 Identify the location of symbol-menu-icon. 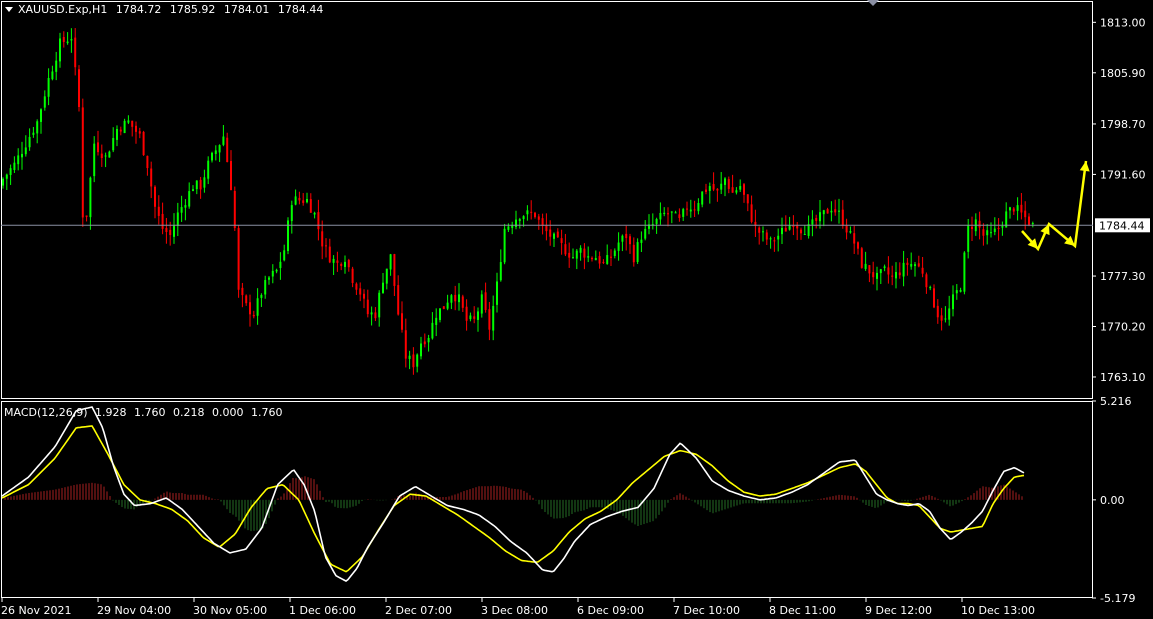
(9, 9).